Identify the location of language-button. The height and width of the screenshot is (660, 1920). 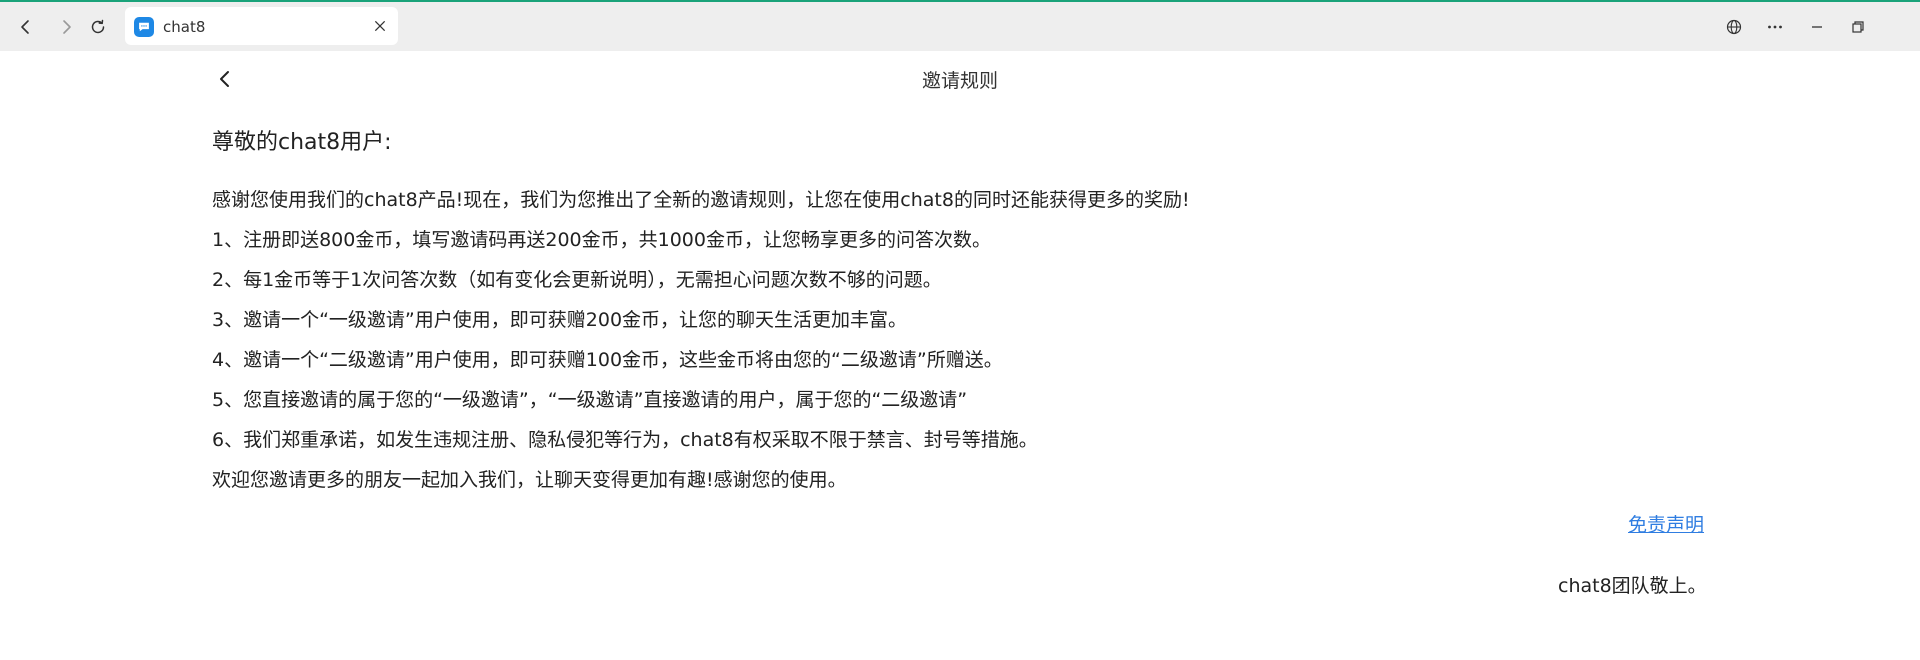
(1734, 27).